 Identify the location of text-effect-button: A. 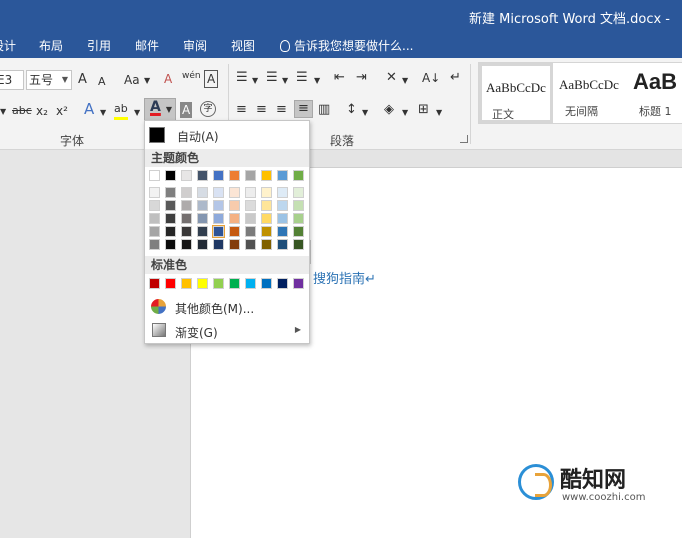
(89, 109).